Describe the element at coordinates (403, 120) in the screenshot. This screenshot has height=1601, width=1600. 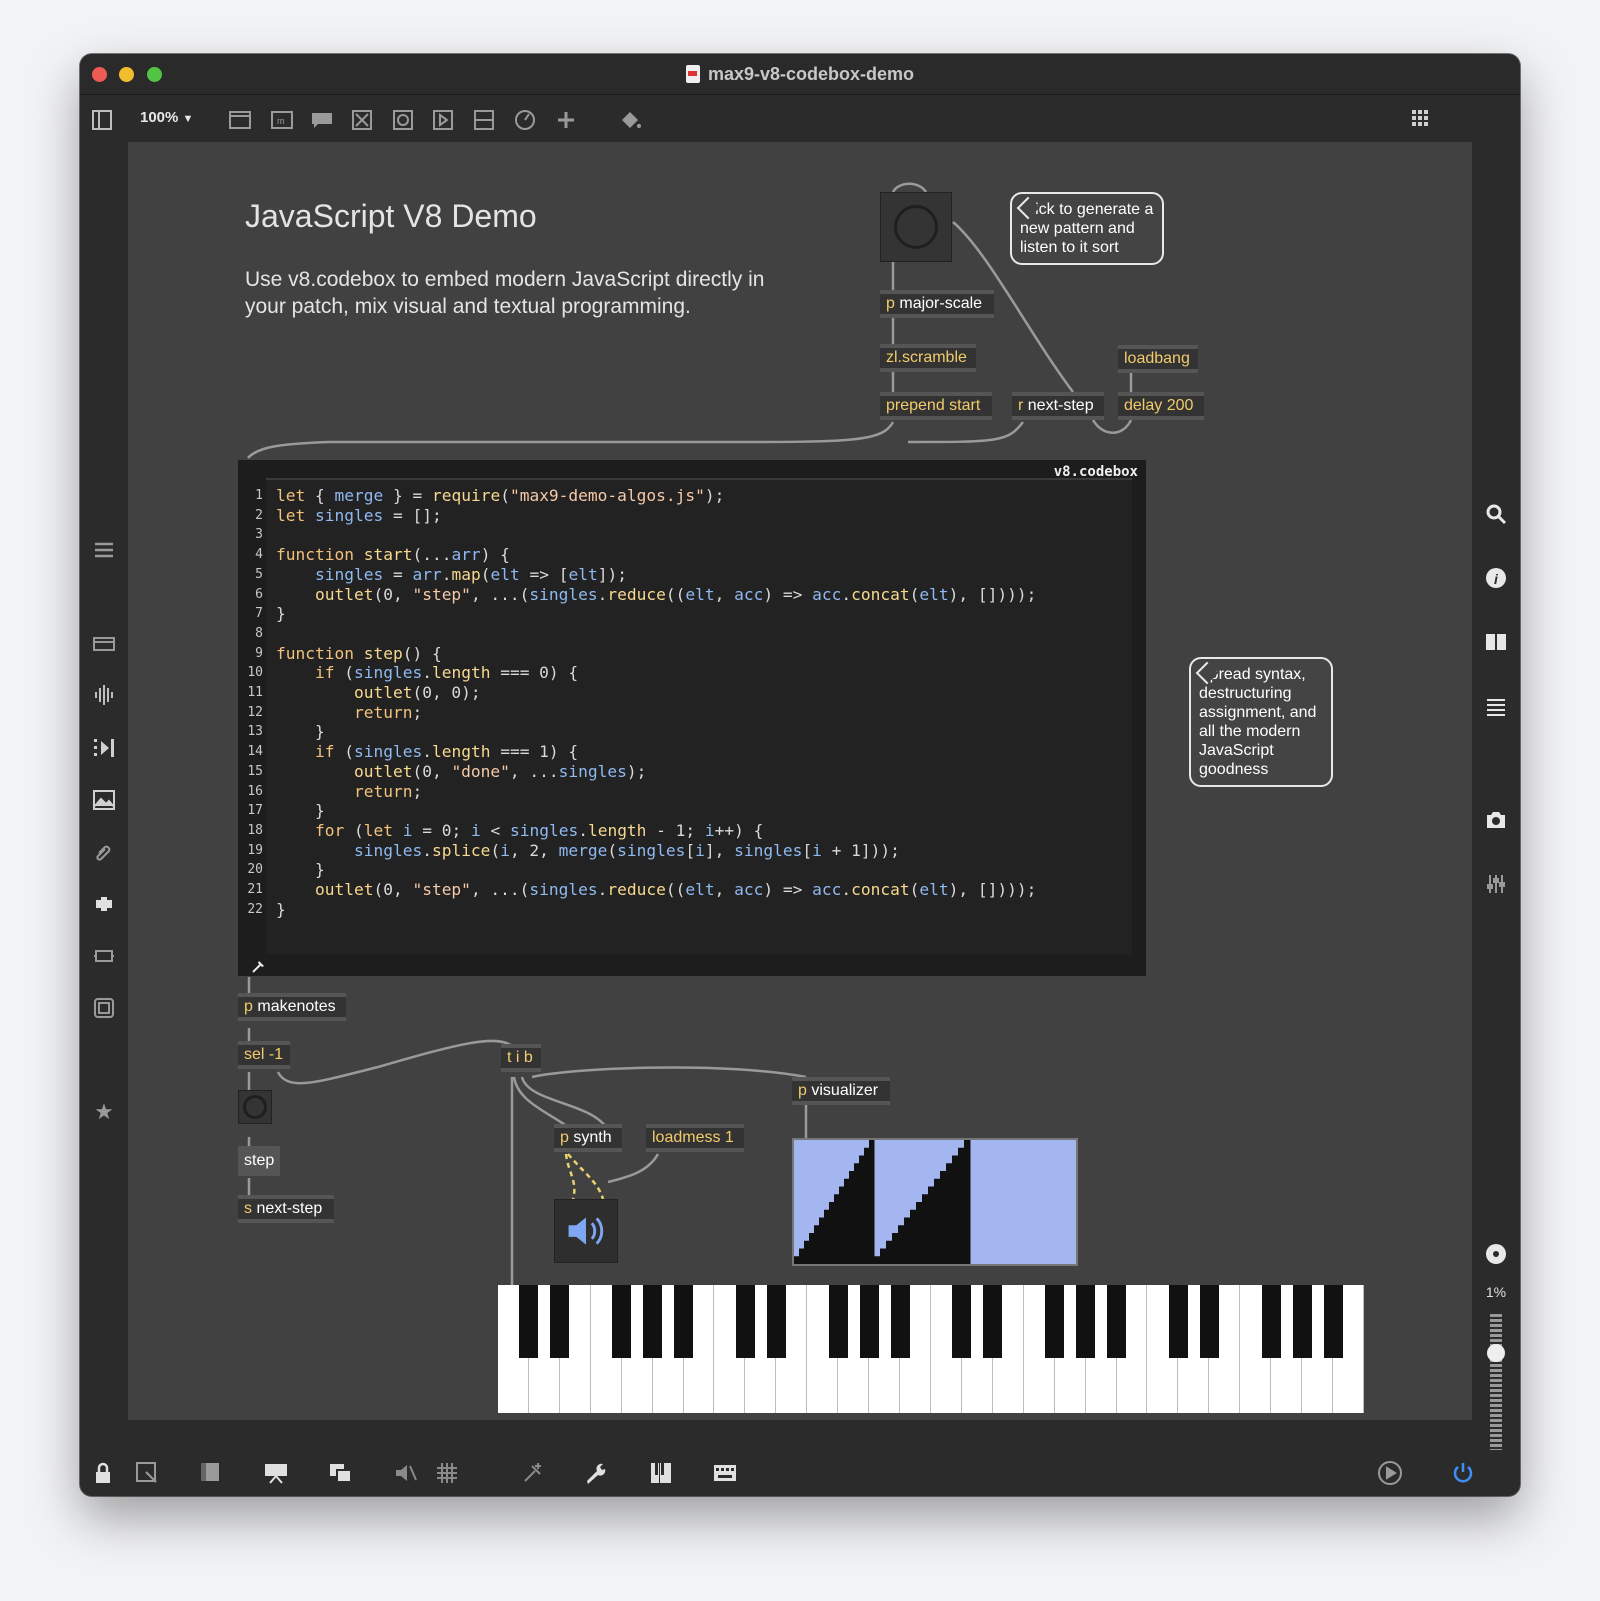
I see `button-icon` at that location.